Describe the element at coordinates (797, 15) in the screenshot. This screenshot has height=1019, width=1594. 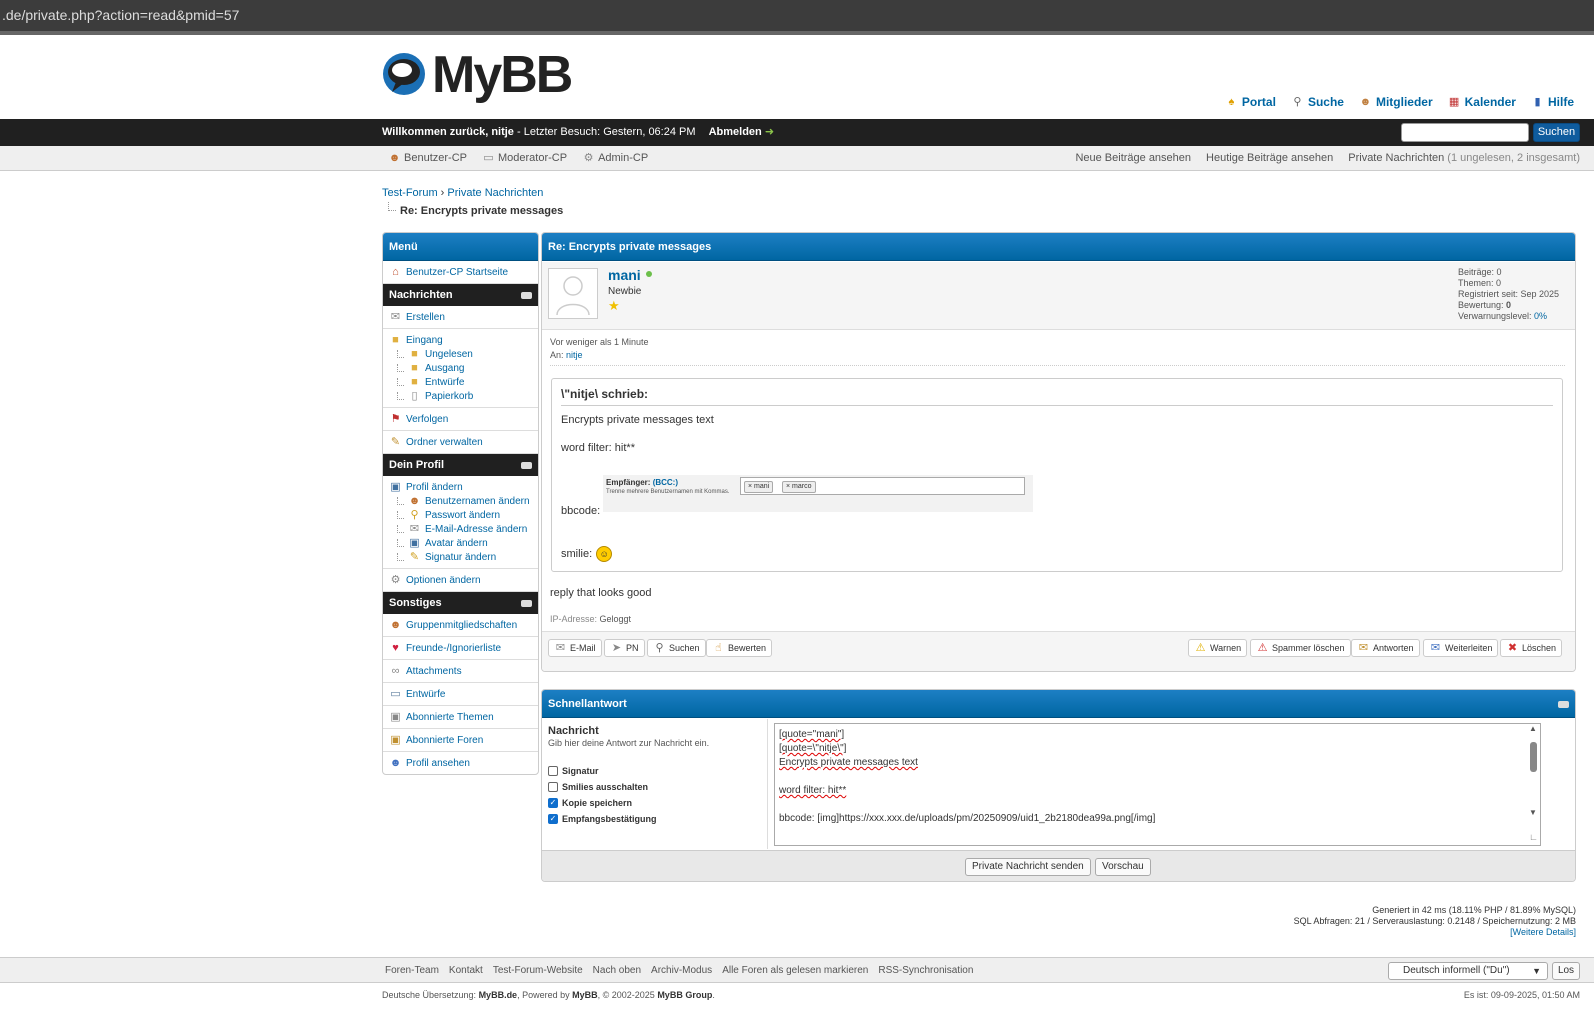
I see `address-bar: .de/private.php?action=read&pmid=57` at that location.